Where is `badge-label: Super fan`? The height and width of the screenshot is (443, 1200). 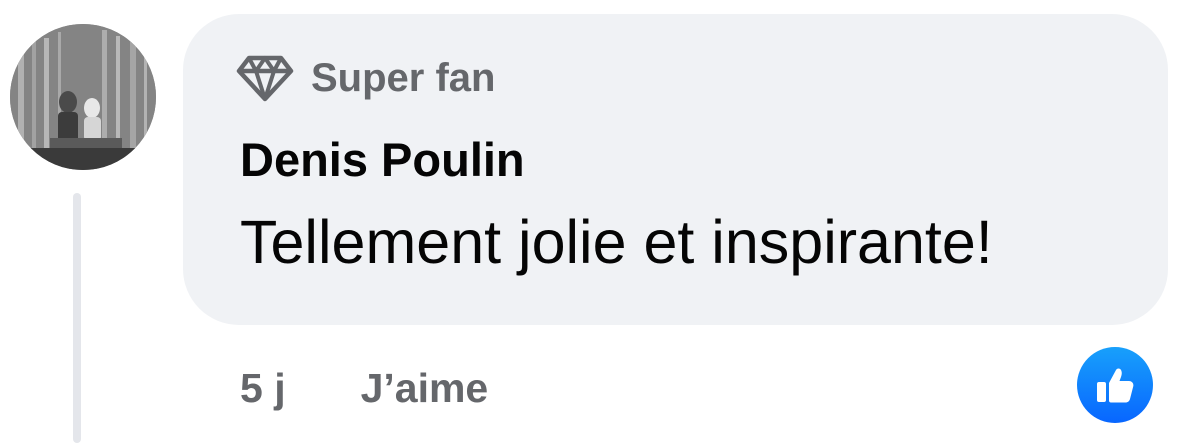 badge-label: Super fan is located at coordinates (403, 78).